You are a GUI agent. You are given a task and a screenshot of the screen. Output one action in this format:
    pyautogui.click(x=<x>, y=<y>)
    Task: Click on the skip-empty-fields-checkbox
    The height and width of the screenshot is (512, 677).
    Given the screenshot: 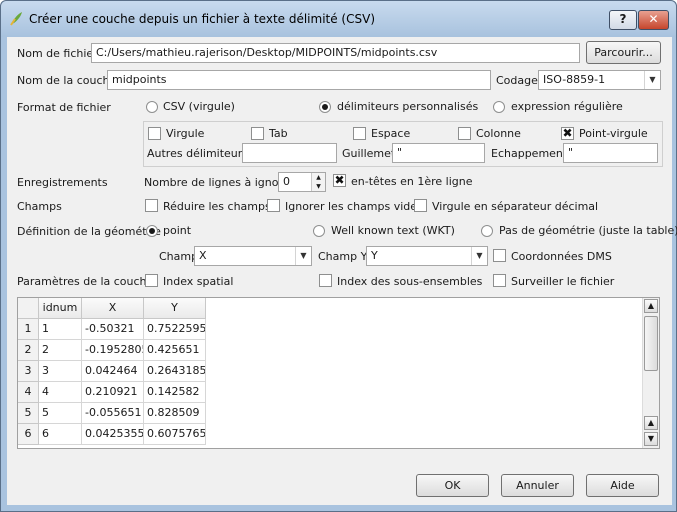 What is the action you would take?
    pyautogui.click(x=273, y=205)
    